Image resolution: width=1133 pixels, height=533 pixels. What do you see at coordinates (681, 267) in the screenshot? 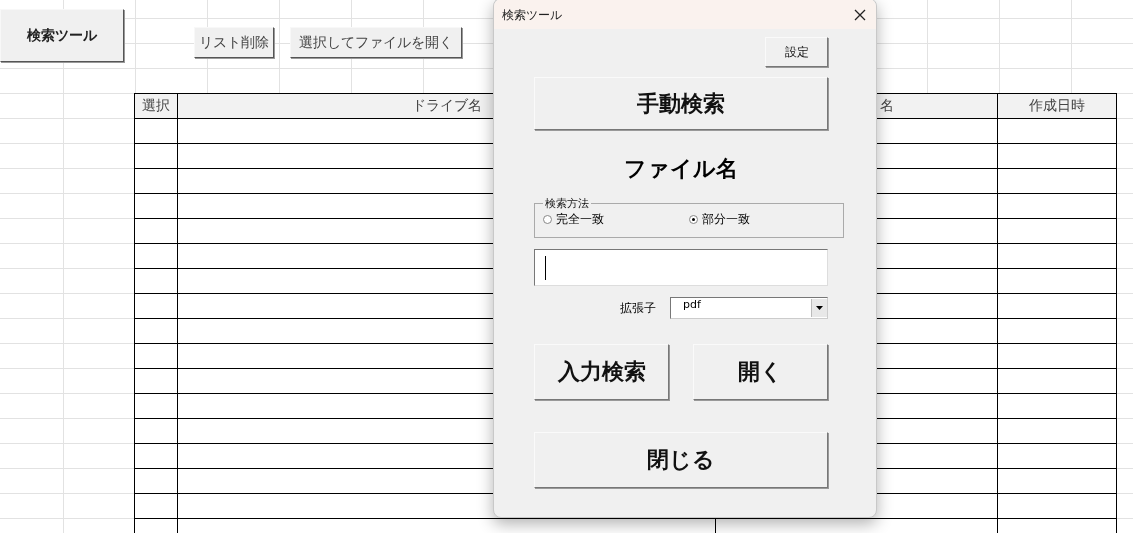
I see `input-field` at bounding box center [681, 267].